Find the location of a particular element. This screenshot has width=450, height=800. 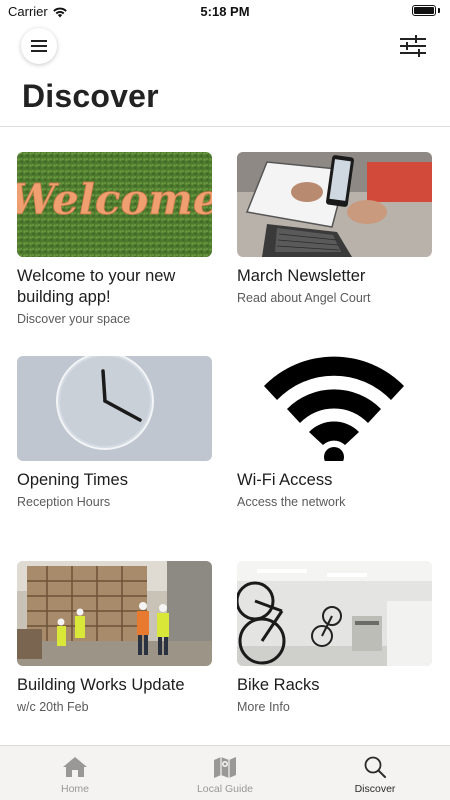

card-title: Opening Times is located at coordinates (72, 480).